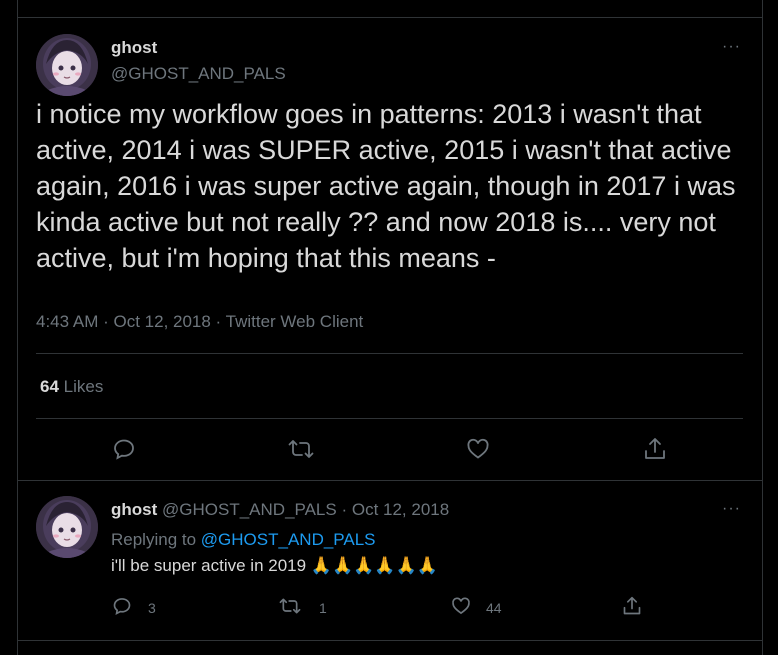 The height and width of the screenshot is (655, 778). I want to click on likes-stat: 64 Likes, so click(71, 387).